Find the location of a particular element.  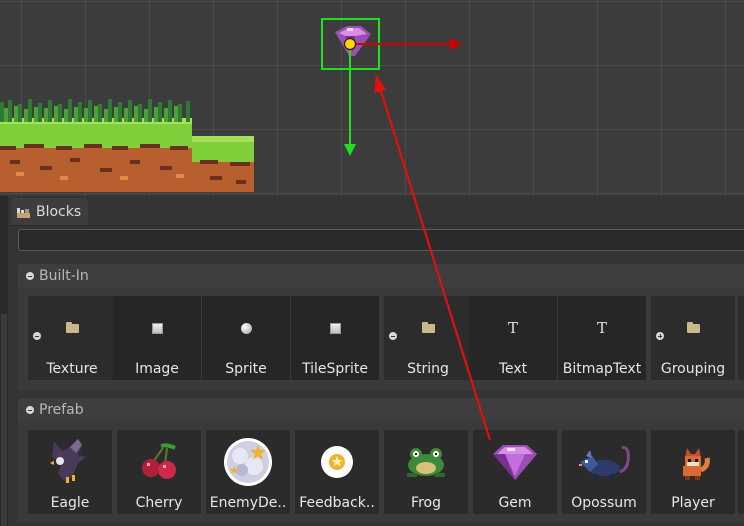

opossum-icon is located at coordinates (604, 462).